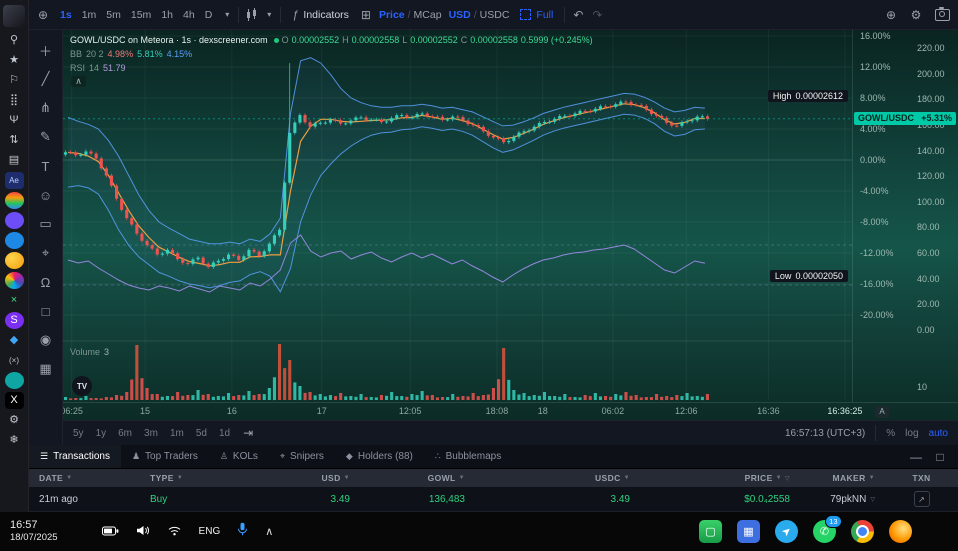 The height and width of the screenshot is (551, 958). I want to click on trend-line-tool: ╱, so click(46, 79).